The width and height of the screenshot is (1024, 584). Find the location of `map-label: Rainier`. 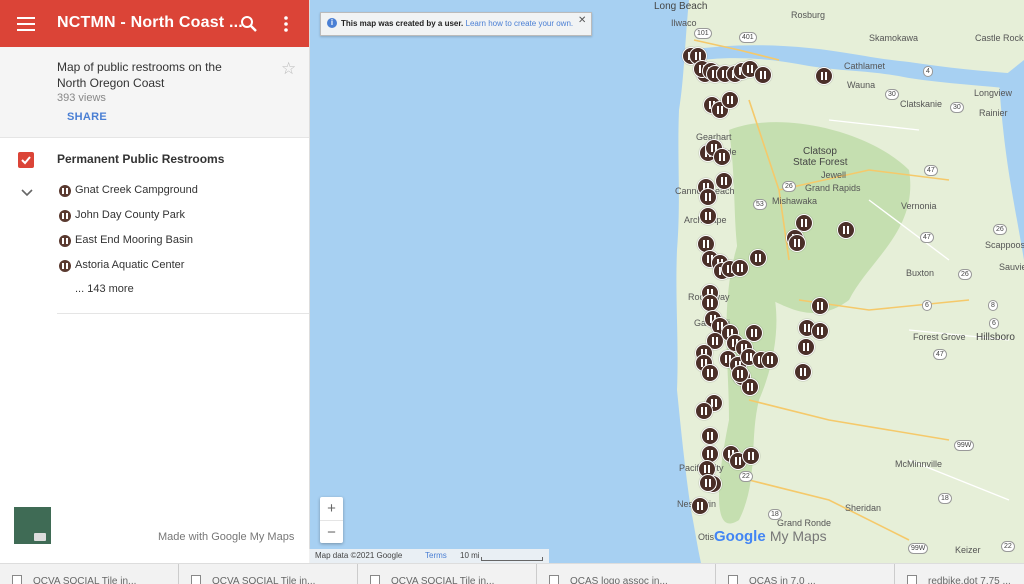

map-label: Rainier is located at coordinates (993, 113).